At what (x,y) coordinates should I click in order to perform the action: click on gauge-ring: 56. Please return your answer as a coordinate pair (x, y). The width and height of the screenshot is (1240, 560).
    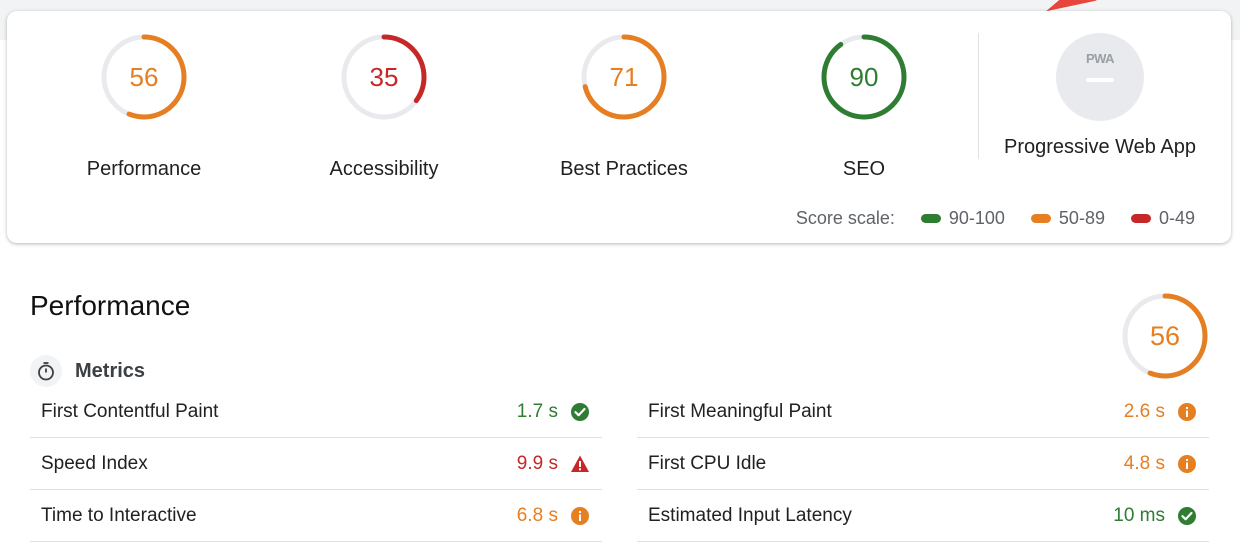
    Looking at the image, I should click on (144, 77).